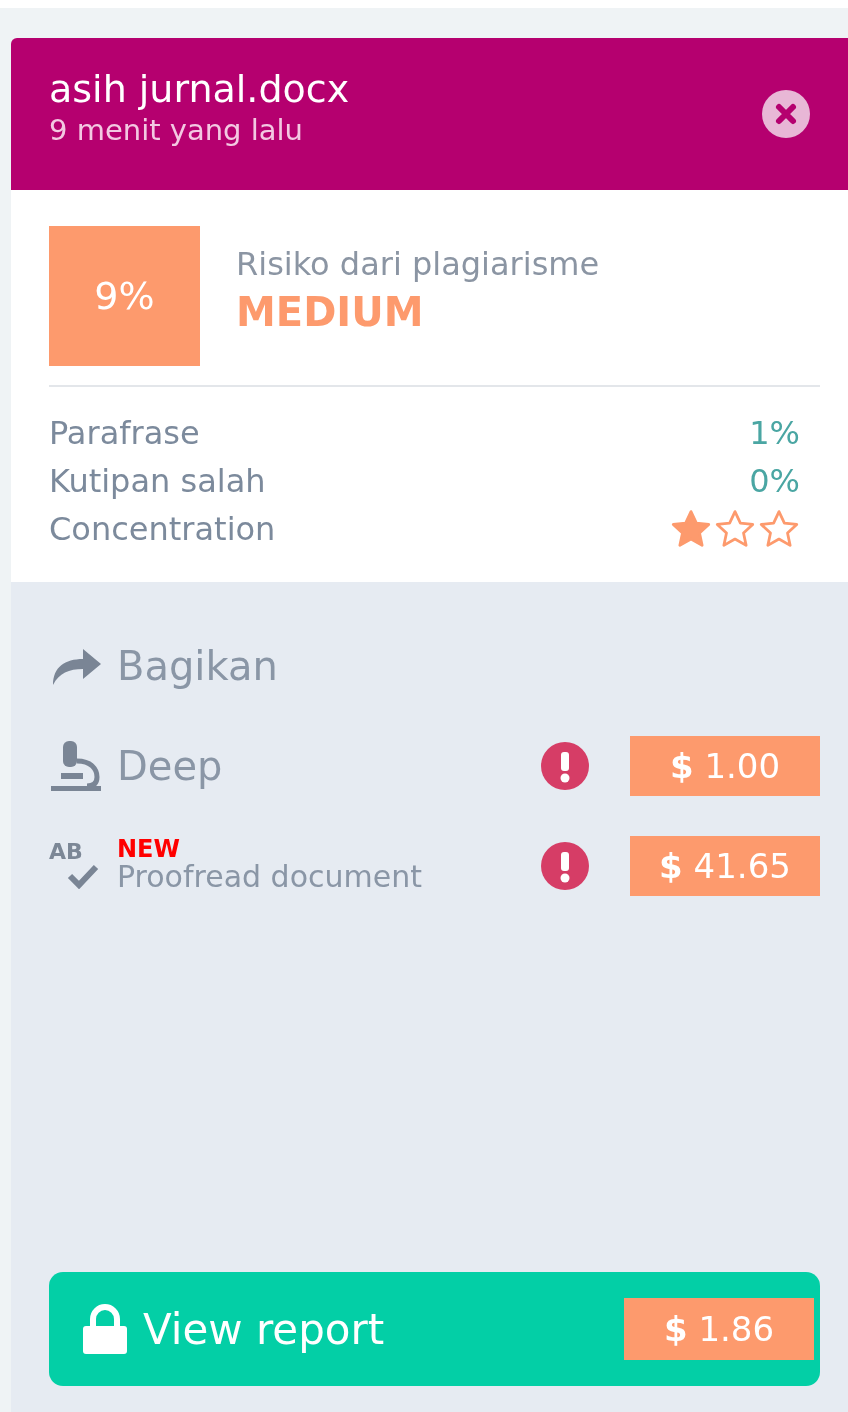 This screenshot has width=848, height=1412. Describe the element at coordinates (76, 766) in the screenshot. I see `microscope-icon` at that location.